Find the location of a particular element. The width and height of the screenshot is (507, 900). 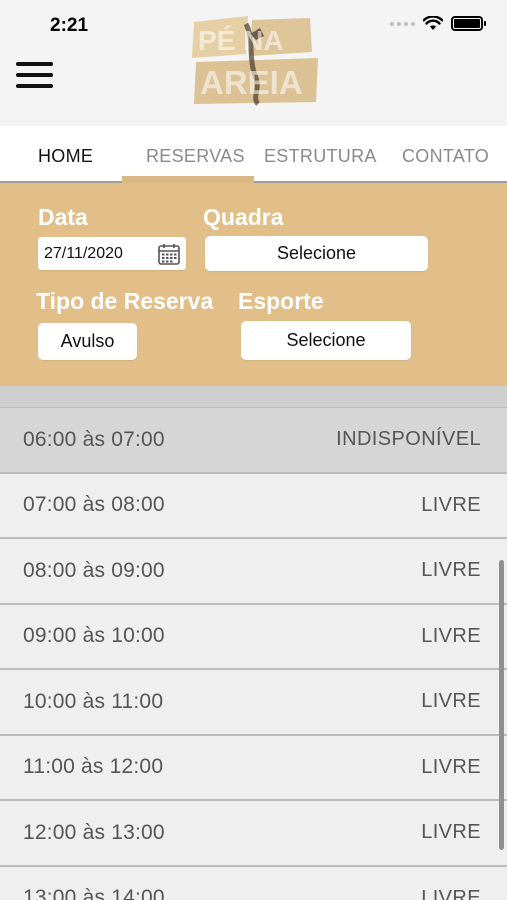

date-field: 27/11/2020 is located at coordinates (112, 253).